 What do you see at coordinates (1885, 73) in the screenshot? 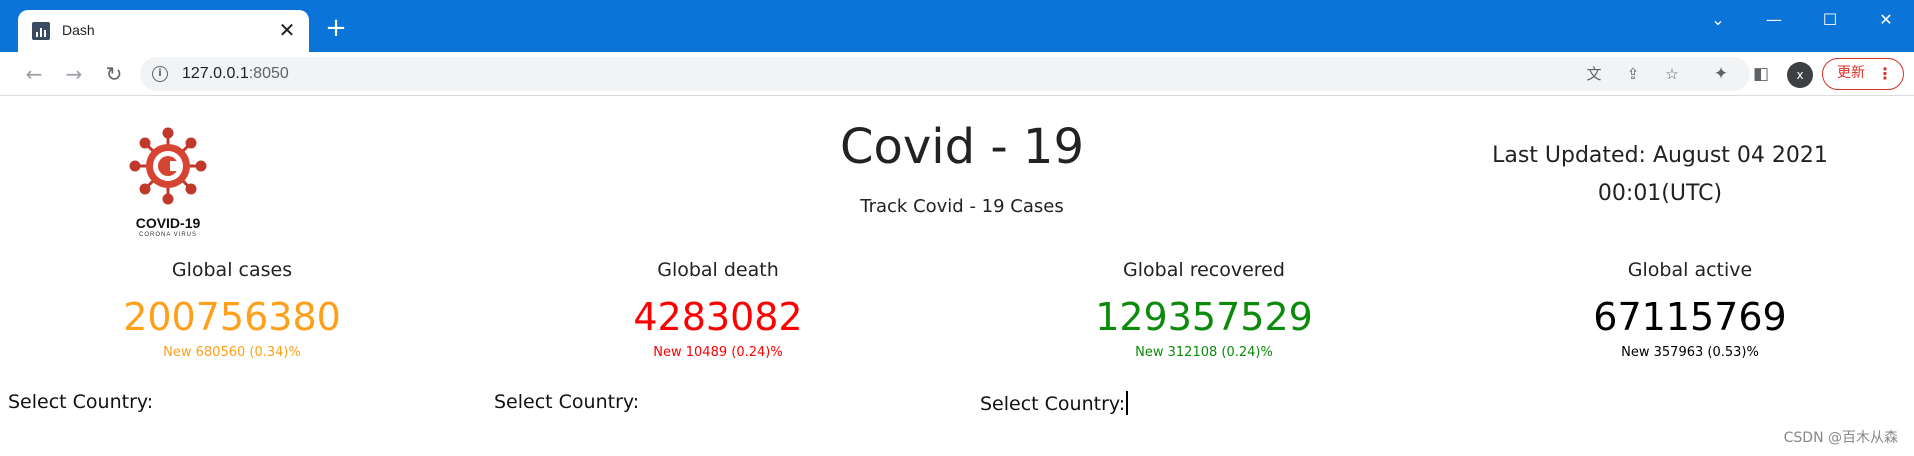
I see `menu-icon: ⋮` at bounding box center [1885, 73].